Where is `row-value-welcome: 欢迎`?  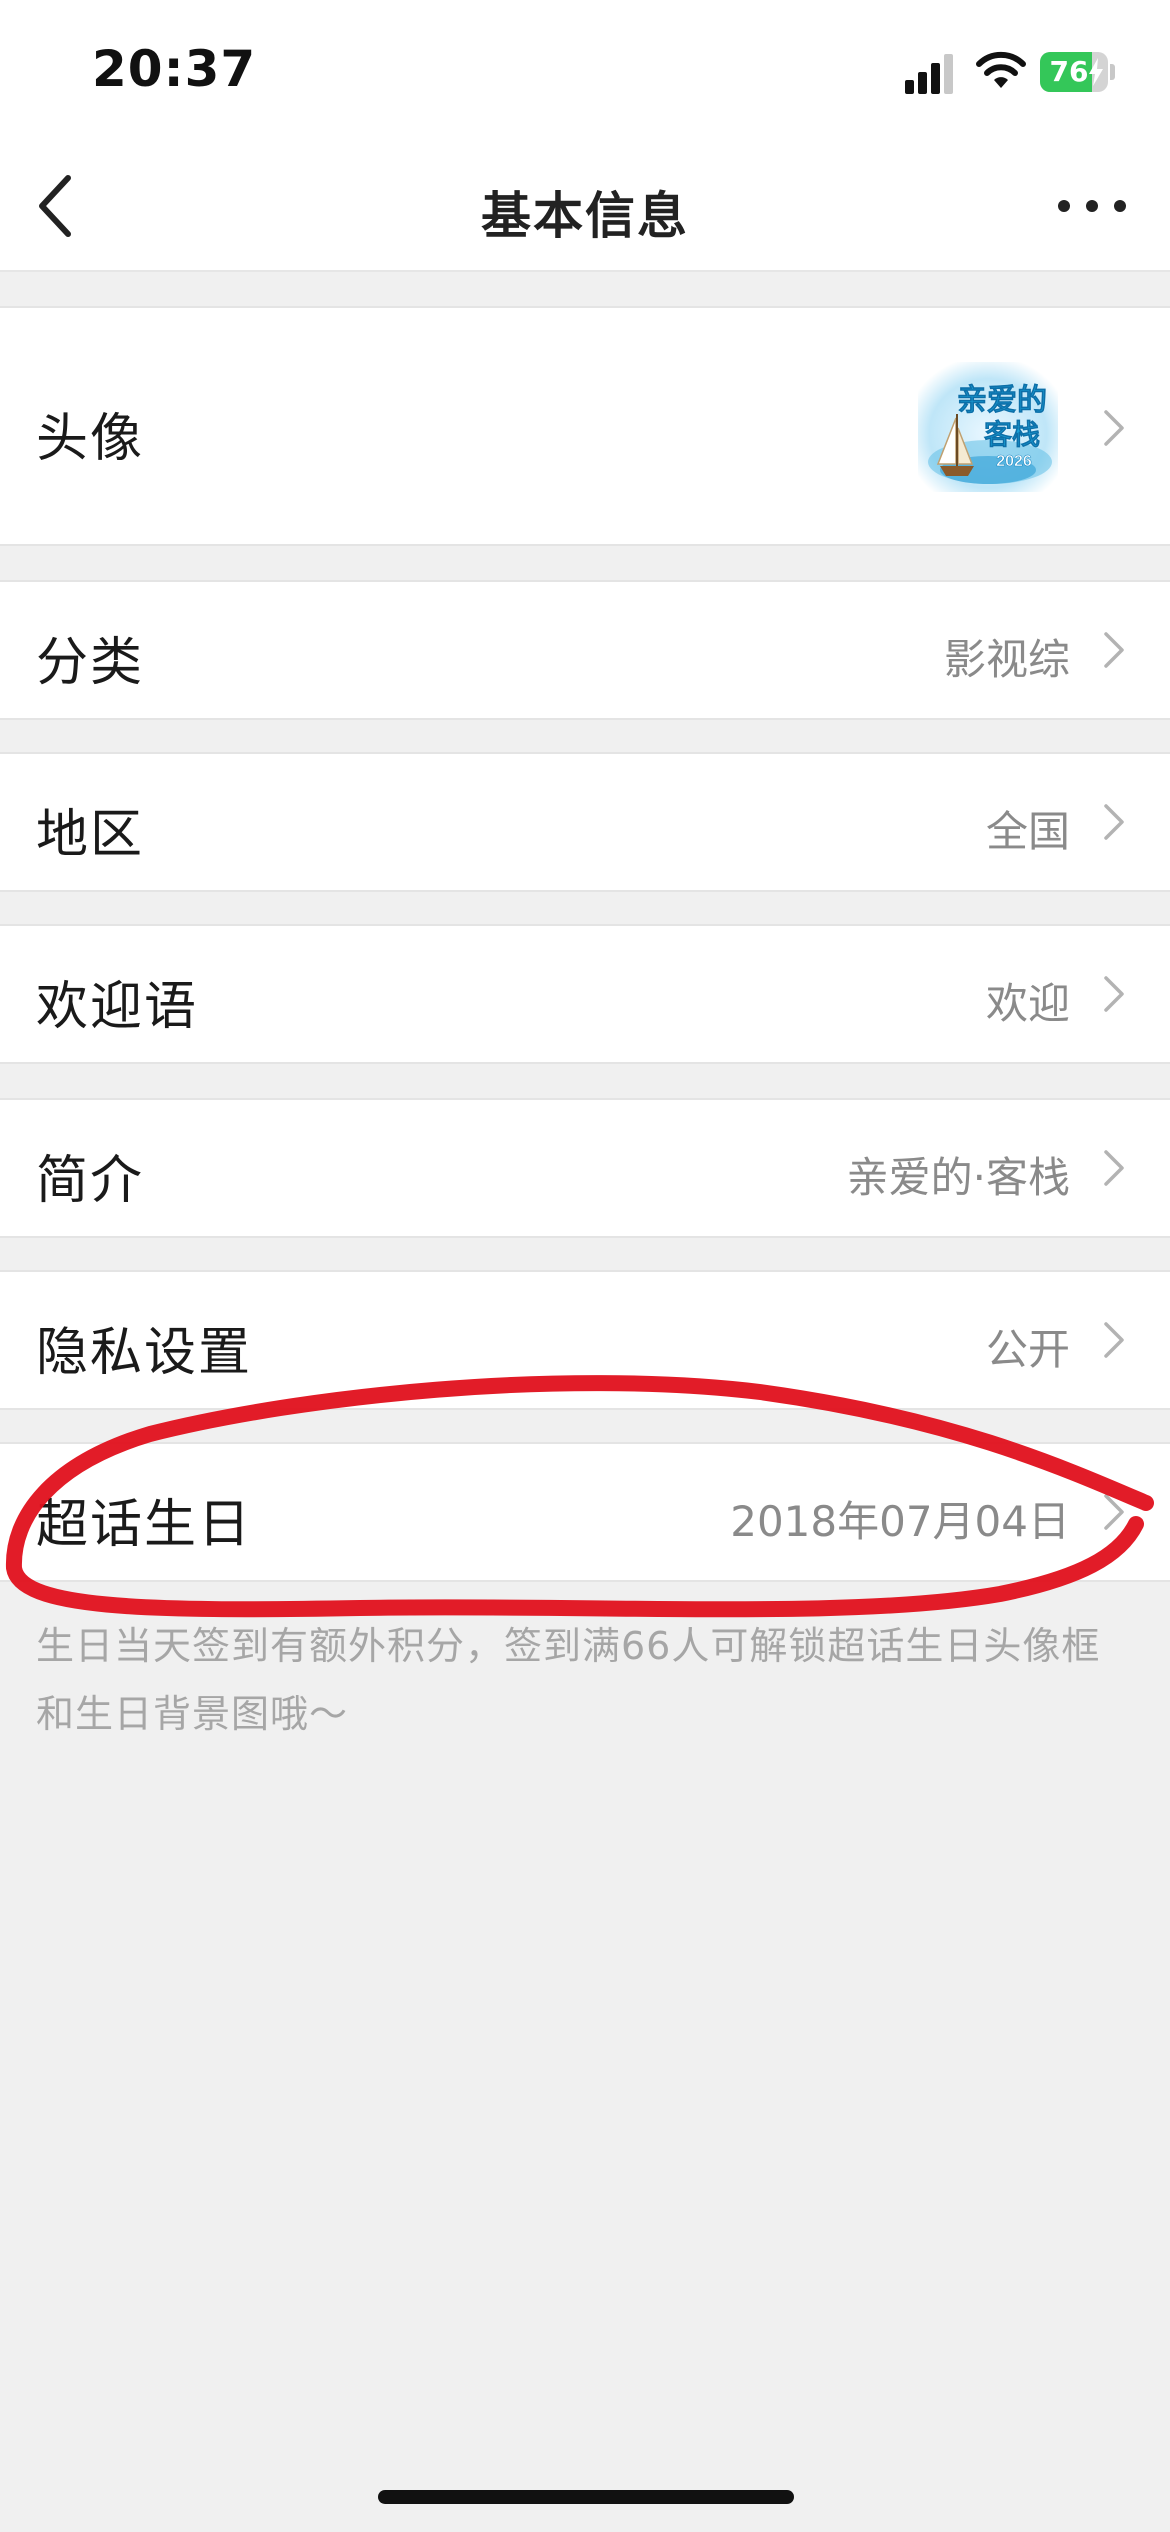
row-value-welcome: 欢迎 is located at coordinates (1027, 1003).